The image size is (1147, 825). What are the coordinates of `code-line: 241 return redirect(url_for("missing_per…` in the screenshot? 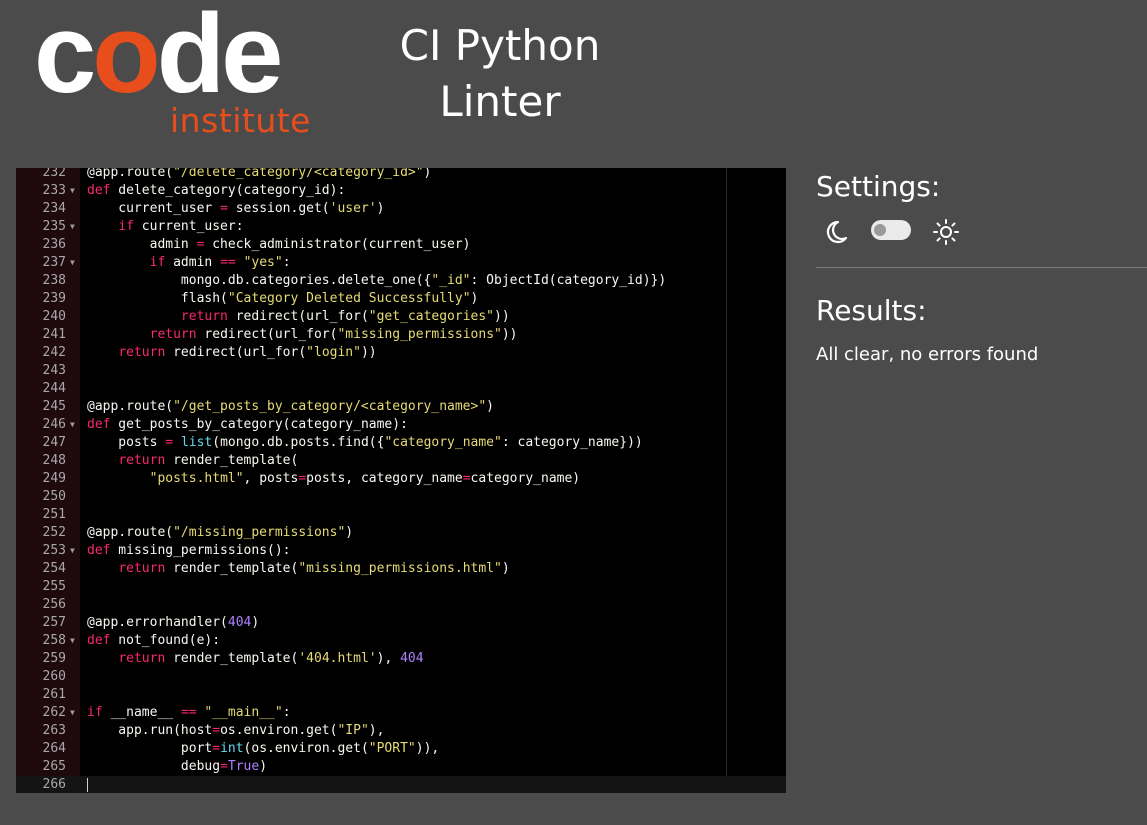 It's located at (401, 335).